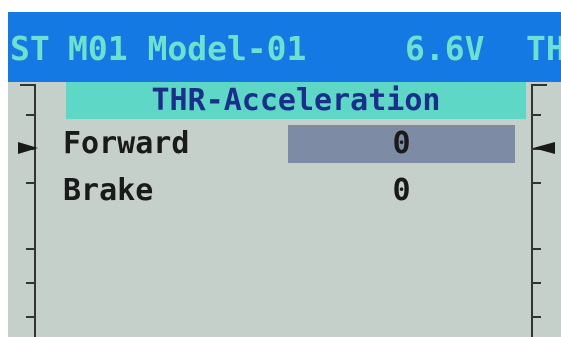  Describe the element at coordinates (296, 100) in the screenshot. I see `menu-title: THR-Acceleration` at that location.